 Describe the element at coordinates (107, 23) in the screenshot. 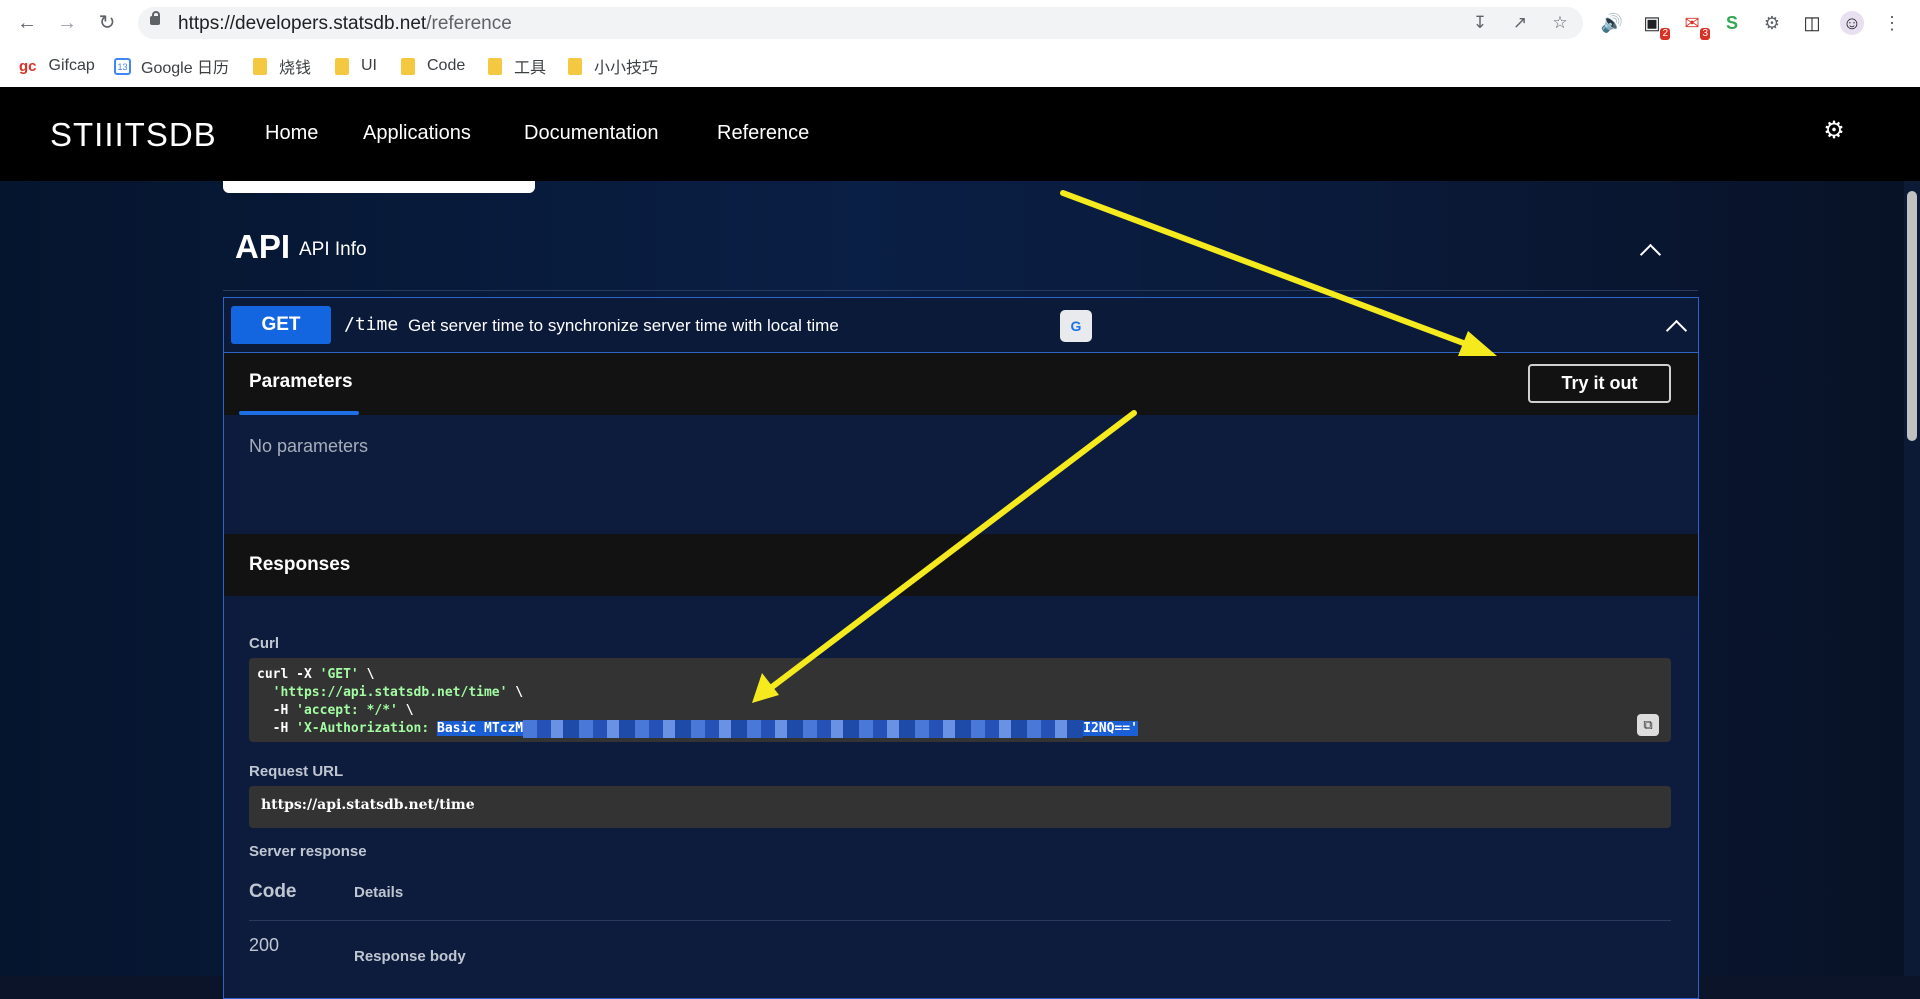

I see `reload-icon: ↻` at that location.